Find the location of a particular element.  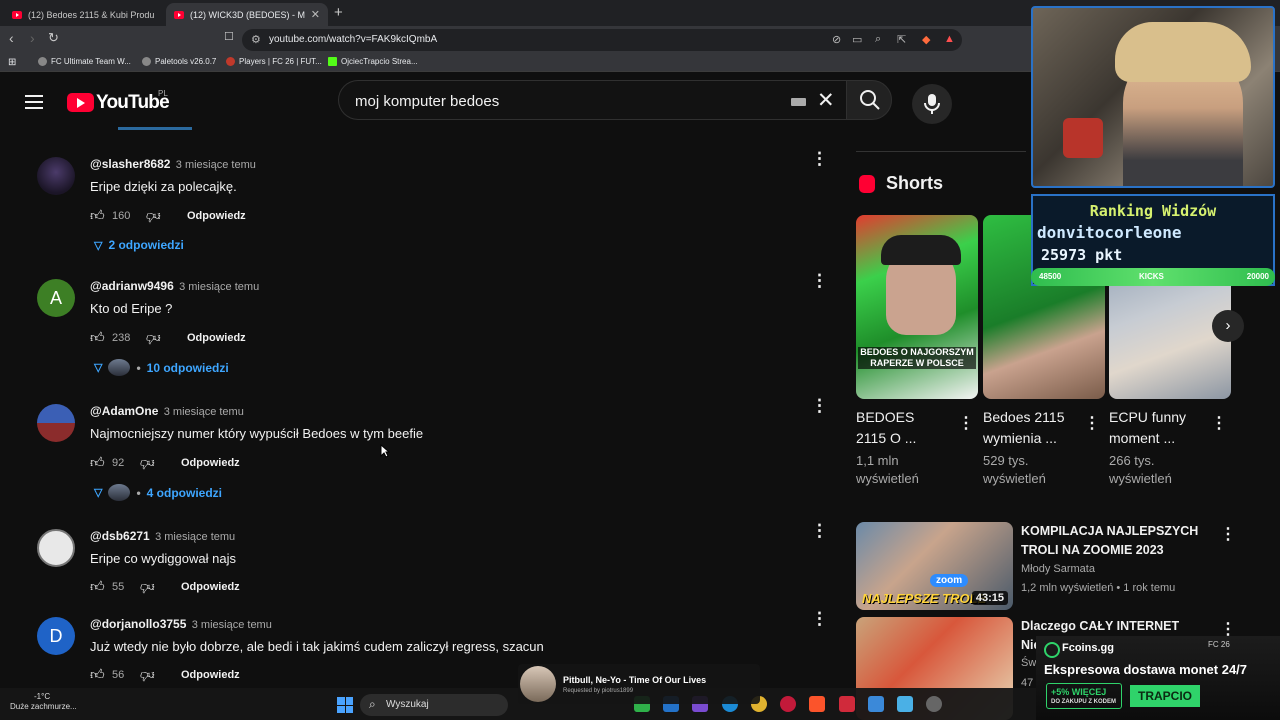

brave-shield-icon: ◆ is located at coordinates (926, 39).